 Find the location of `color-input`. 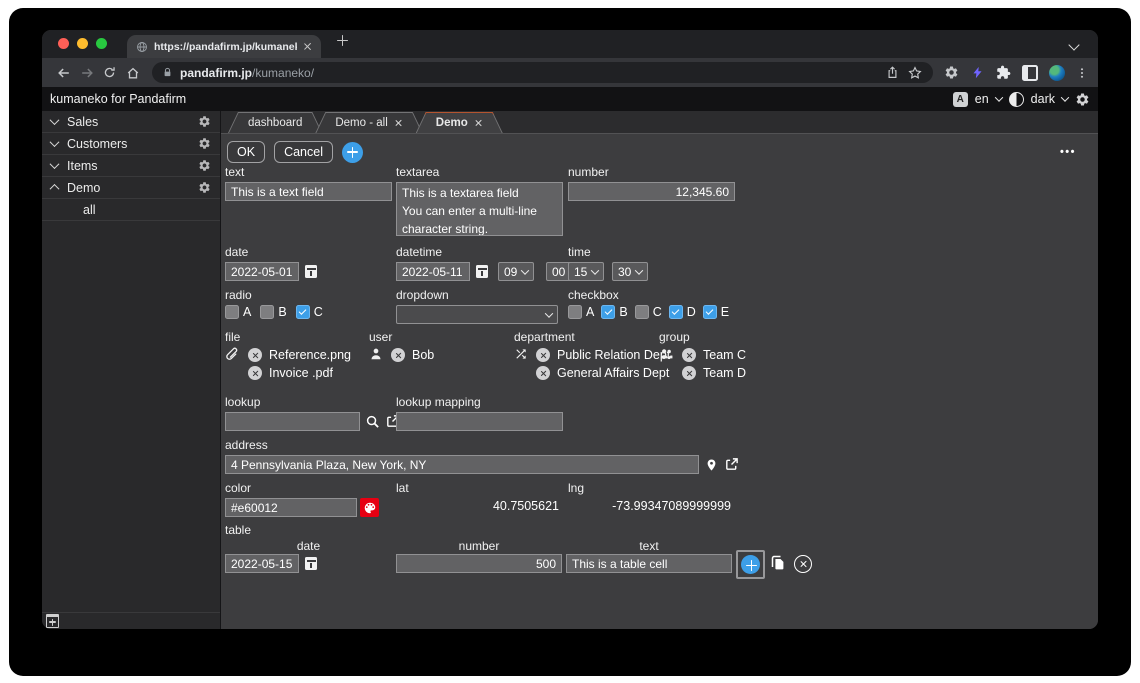

color-input is located at coordinates (291, 507).